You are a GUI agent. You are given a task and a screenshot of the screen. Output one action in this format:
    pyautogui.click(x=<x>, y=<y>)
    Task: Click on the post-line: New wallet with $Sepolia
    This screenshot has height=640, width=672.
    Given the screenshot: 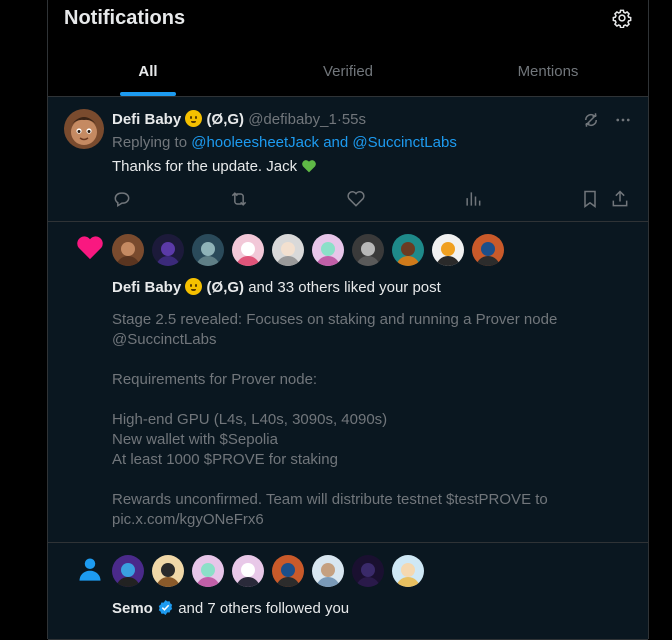 What is the action you would take?
    pyautogui.click(x=195, y=439)
    